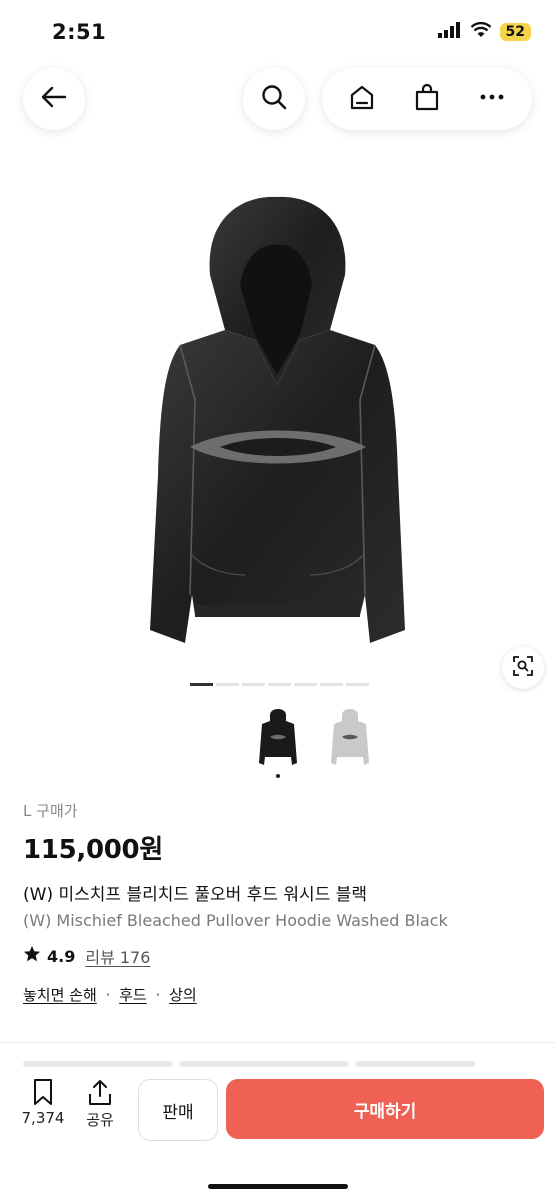 This screenshot has height=1200, width=555. What do you see at coordinates (278, 776) in the screenshot?
I see `variant-selected-indicator` at bounding box center [278, 776].